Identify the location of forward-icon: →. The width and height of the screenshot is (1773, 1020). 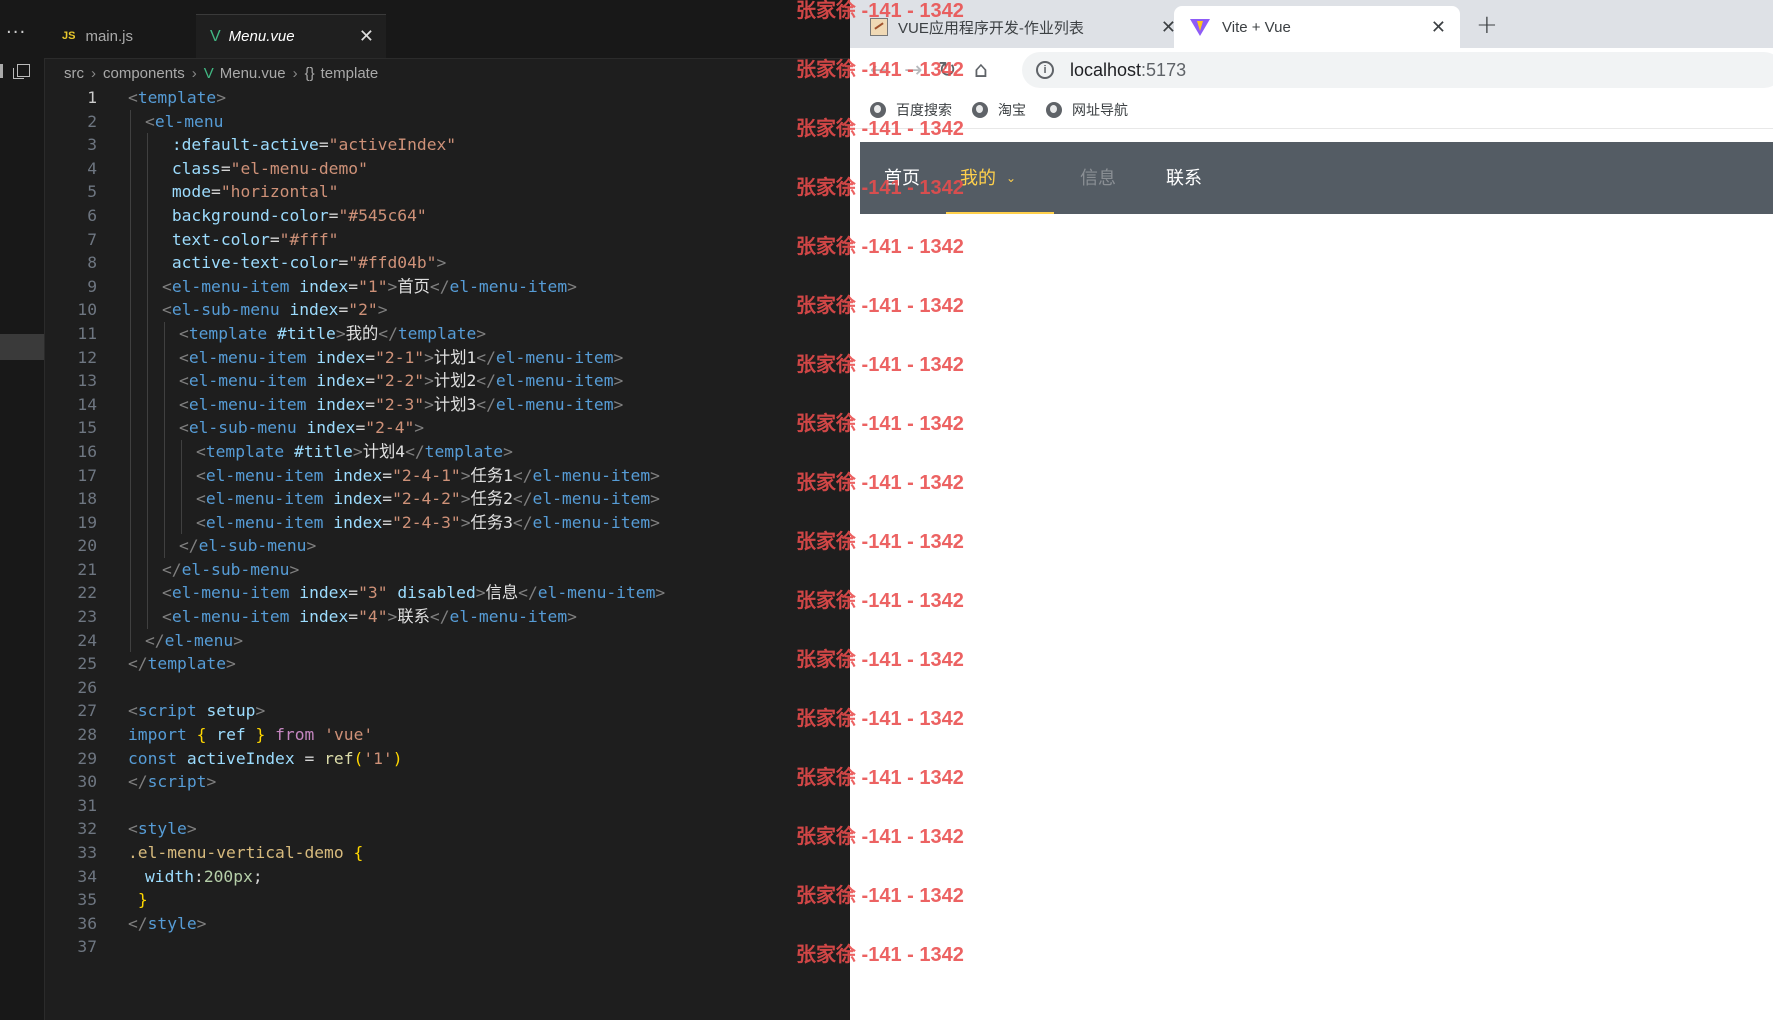
(913, 70).